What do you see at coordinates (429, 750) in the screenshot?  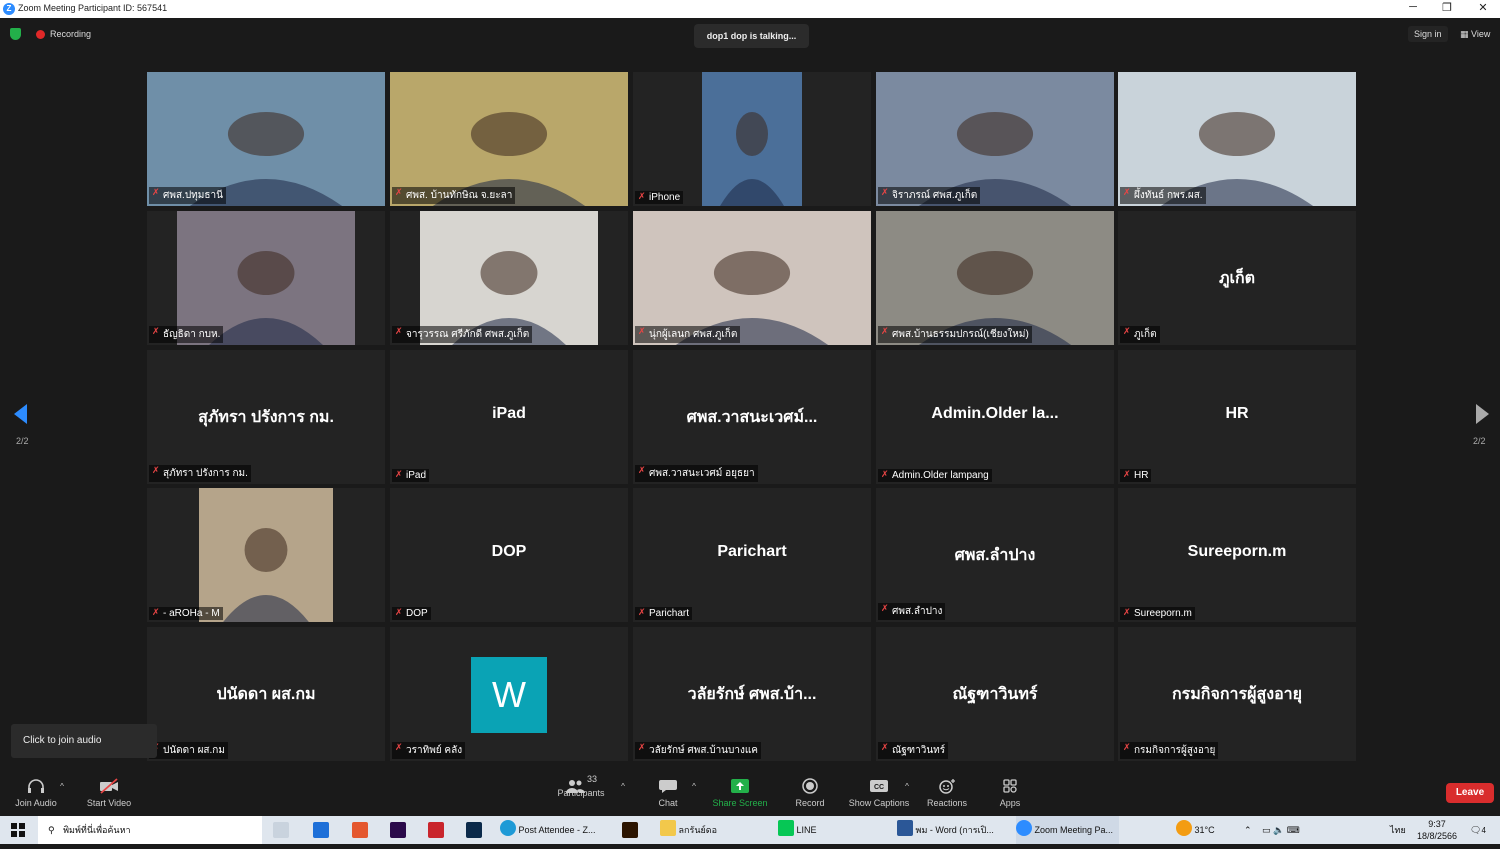 I see `participant-name-label: วราทิพย์ คลัง` at bounding box center [429, 750].